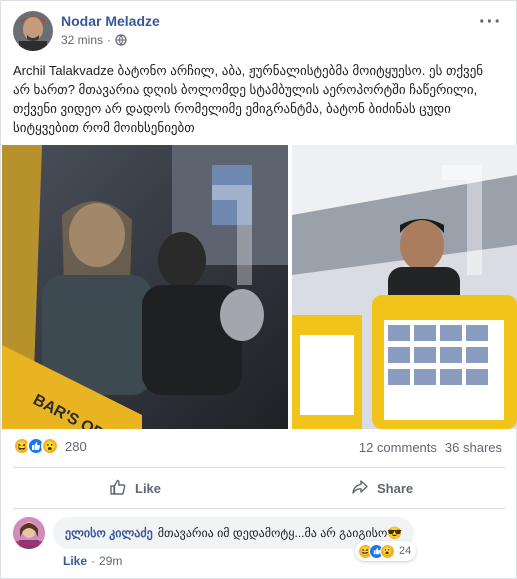  Describe the element at coordinates (76, 446) in the screenshot. I see `reaction-count: 280` at that location.